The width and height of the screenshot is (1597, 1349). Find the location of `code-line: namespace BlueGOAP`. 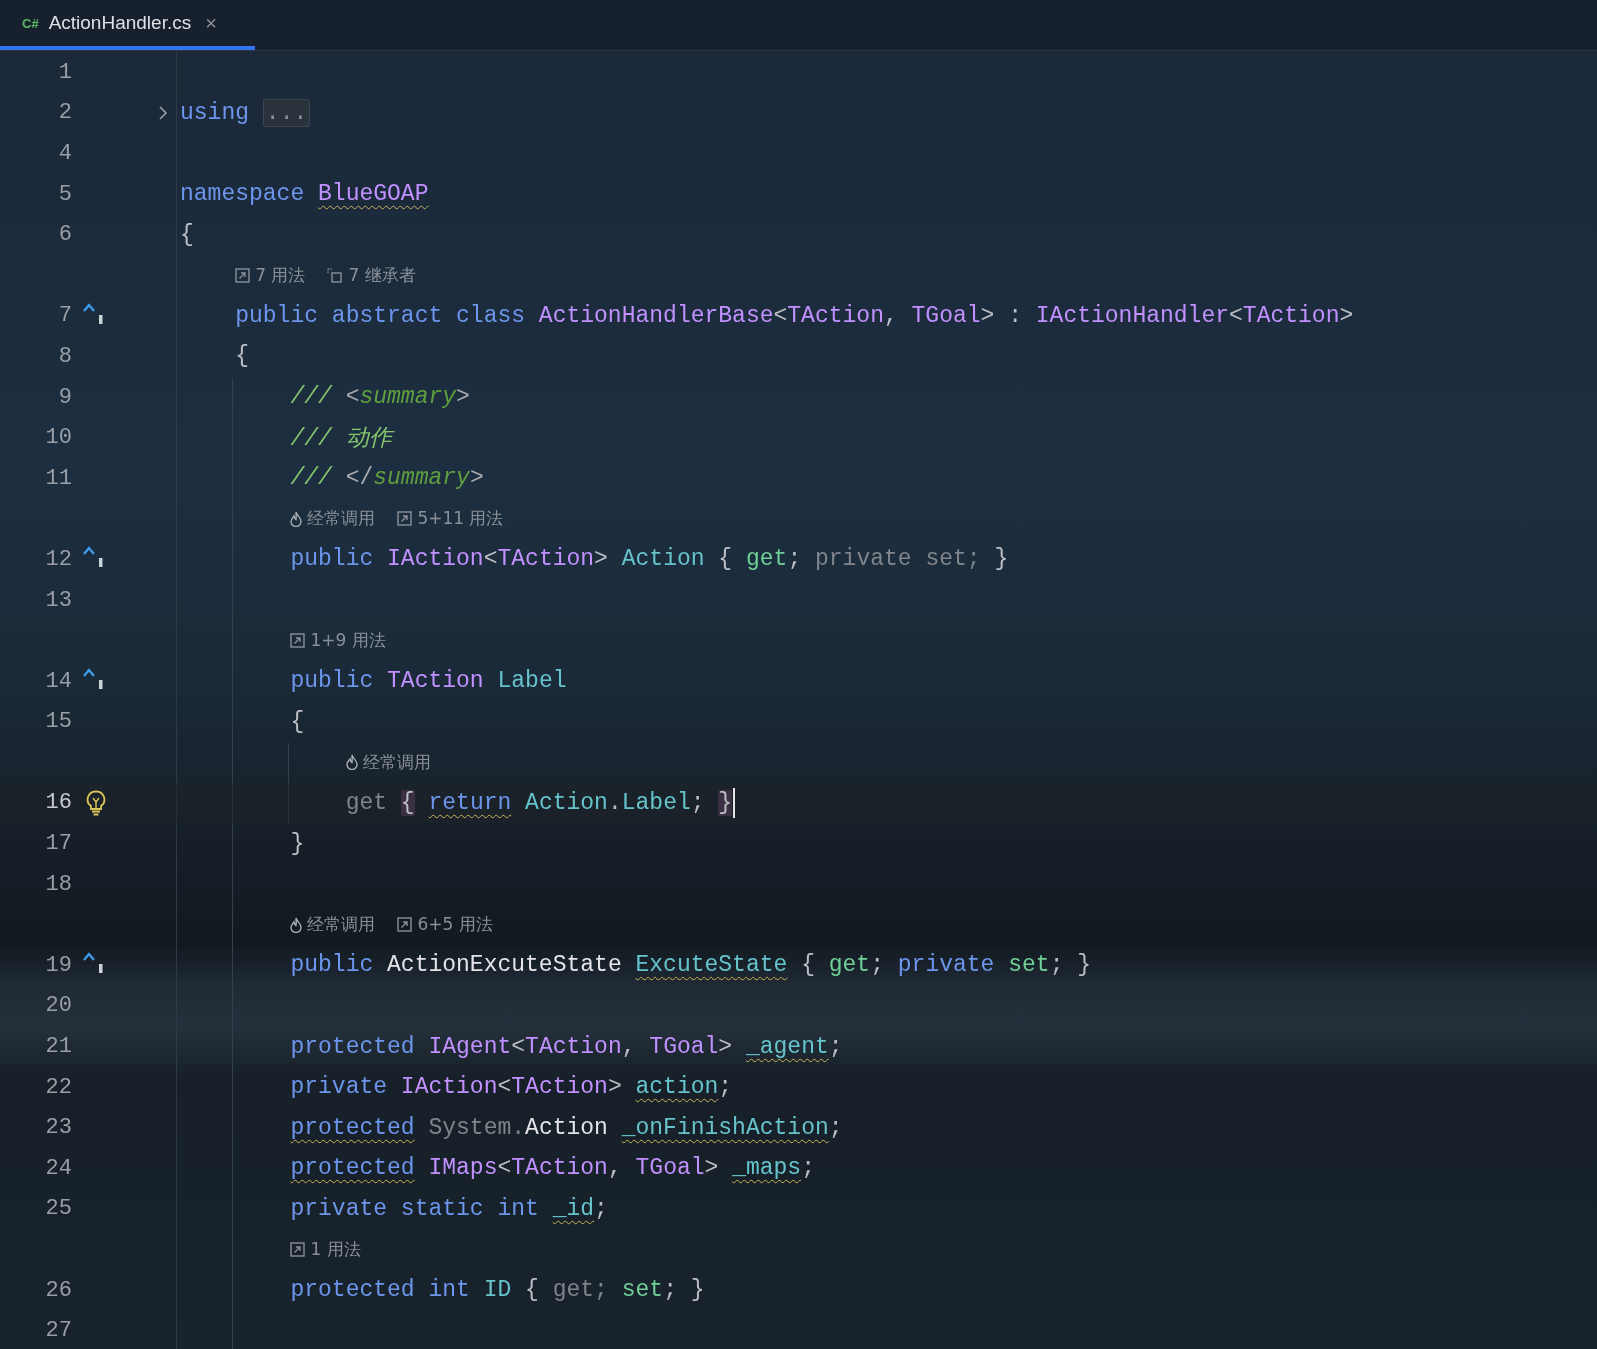

code-line: namespace BlueGOAP is located at coordinates (304, 194).